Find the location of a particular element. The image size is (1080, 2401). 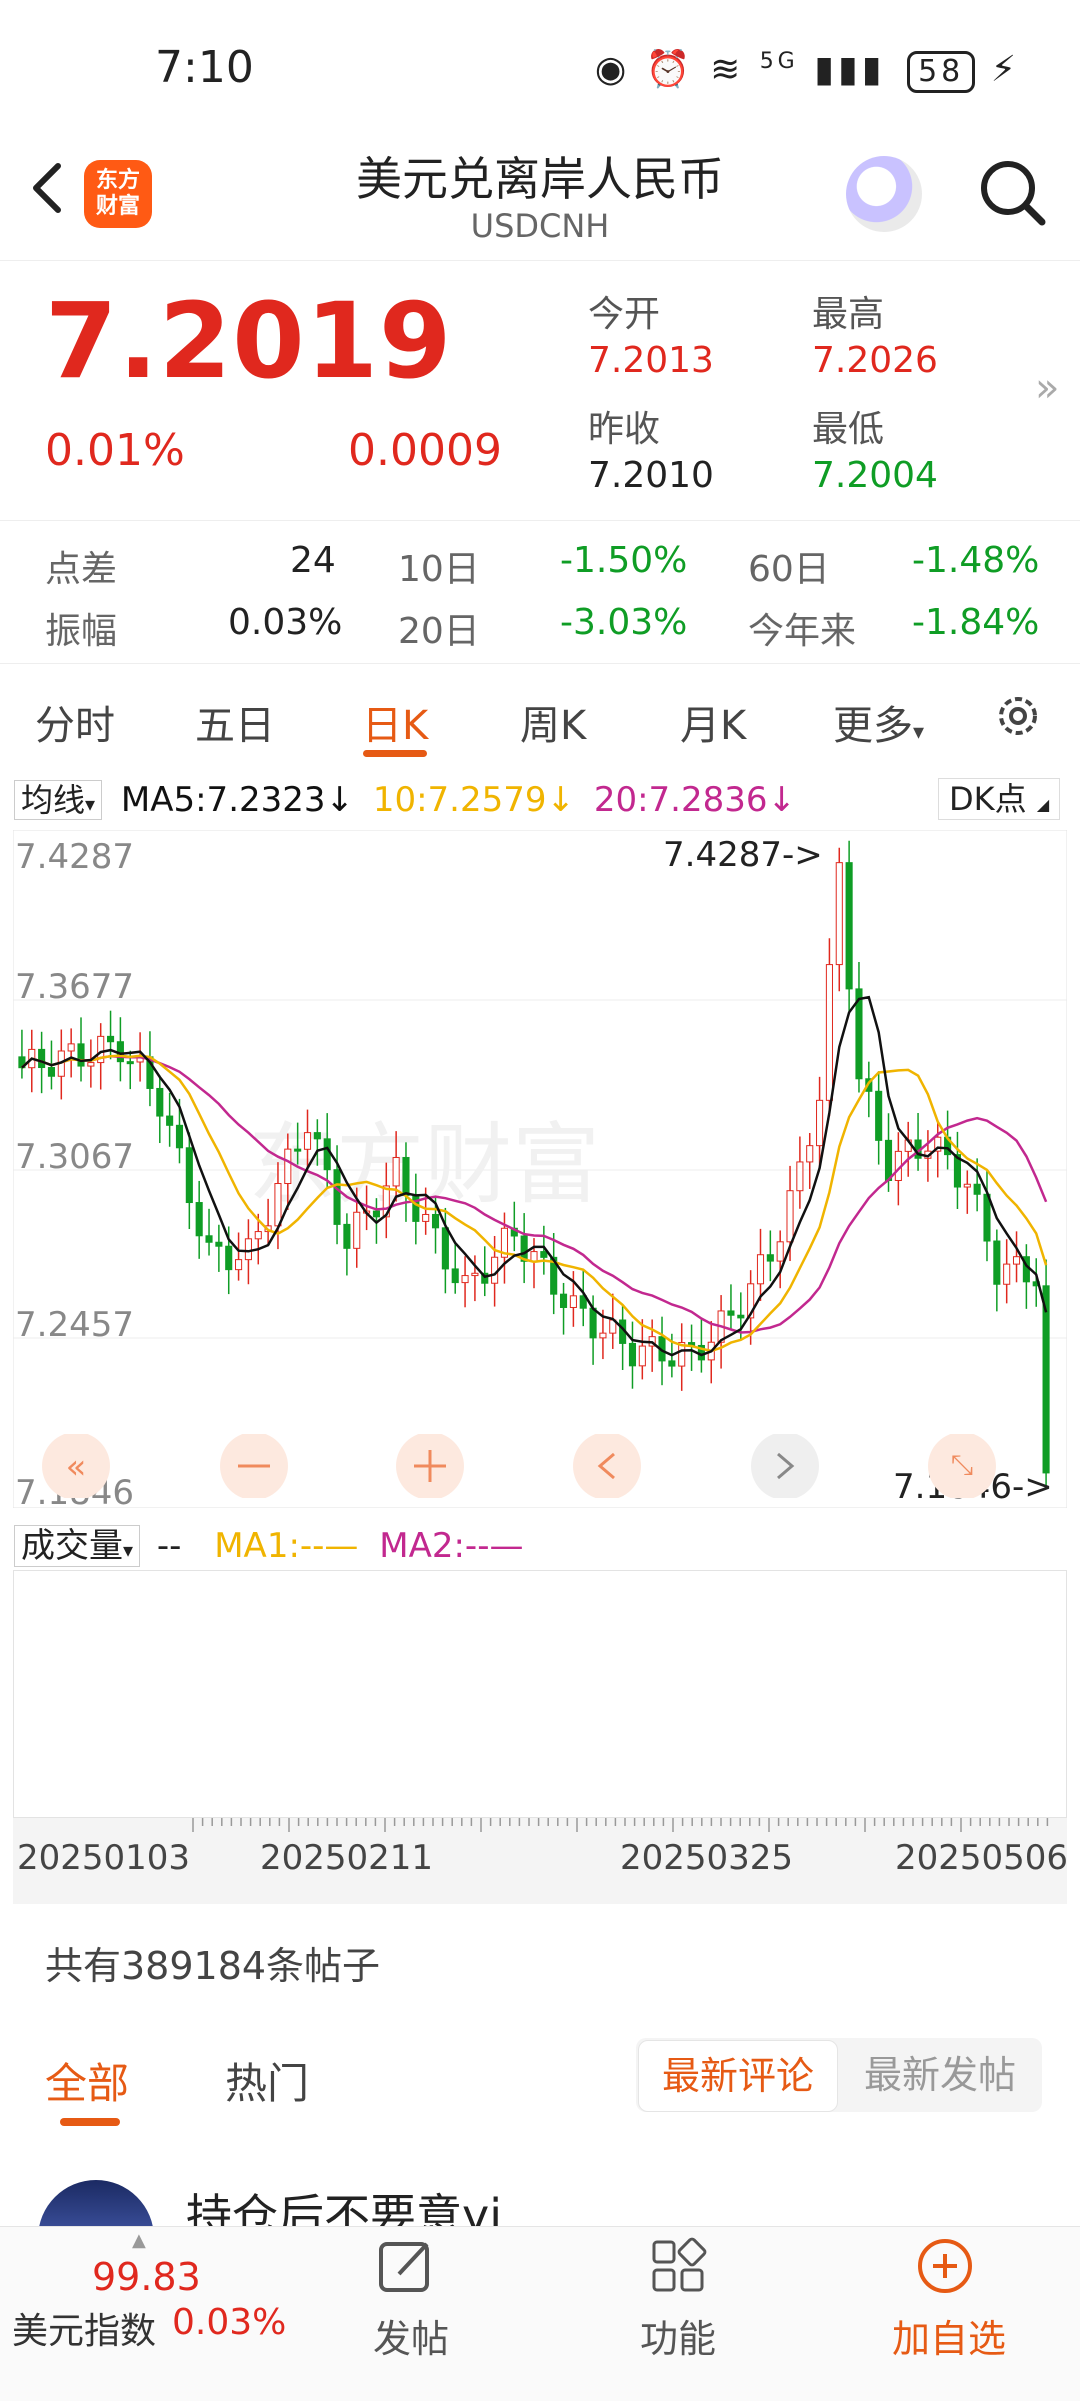

watermark: 东方财富 is located at coordinates (424, 1164).